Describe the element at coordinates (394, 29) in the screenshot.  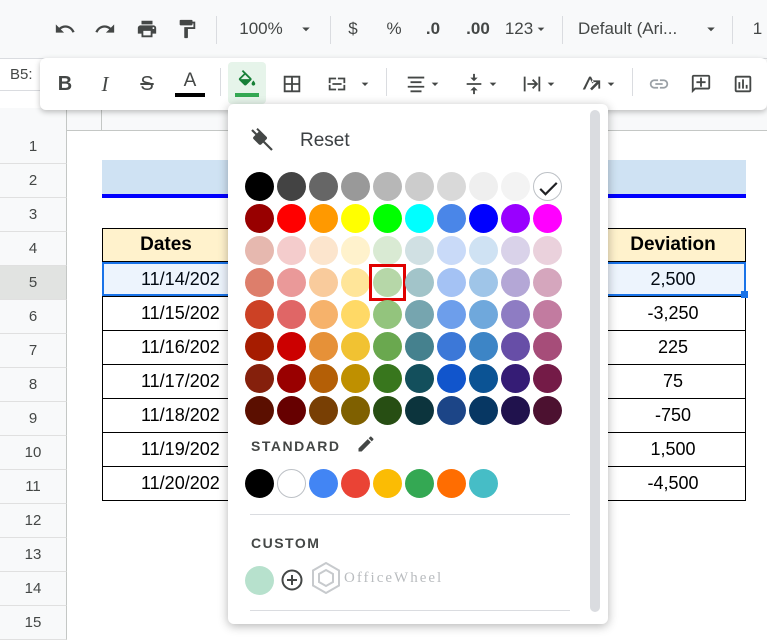
I see `percent-format-button: %` at that location.